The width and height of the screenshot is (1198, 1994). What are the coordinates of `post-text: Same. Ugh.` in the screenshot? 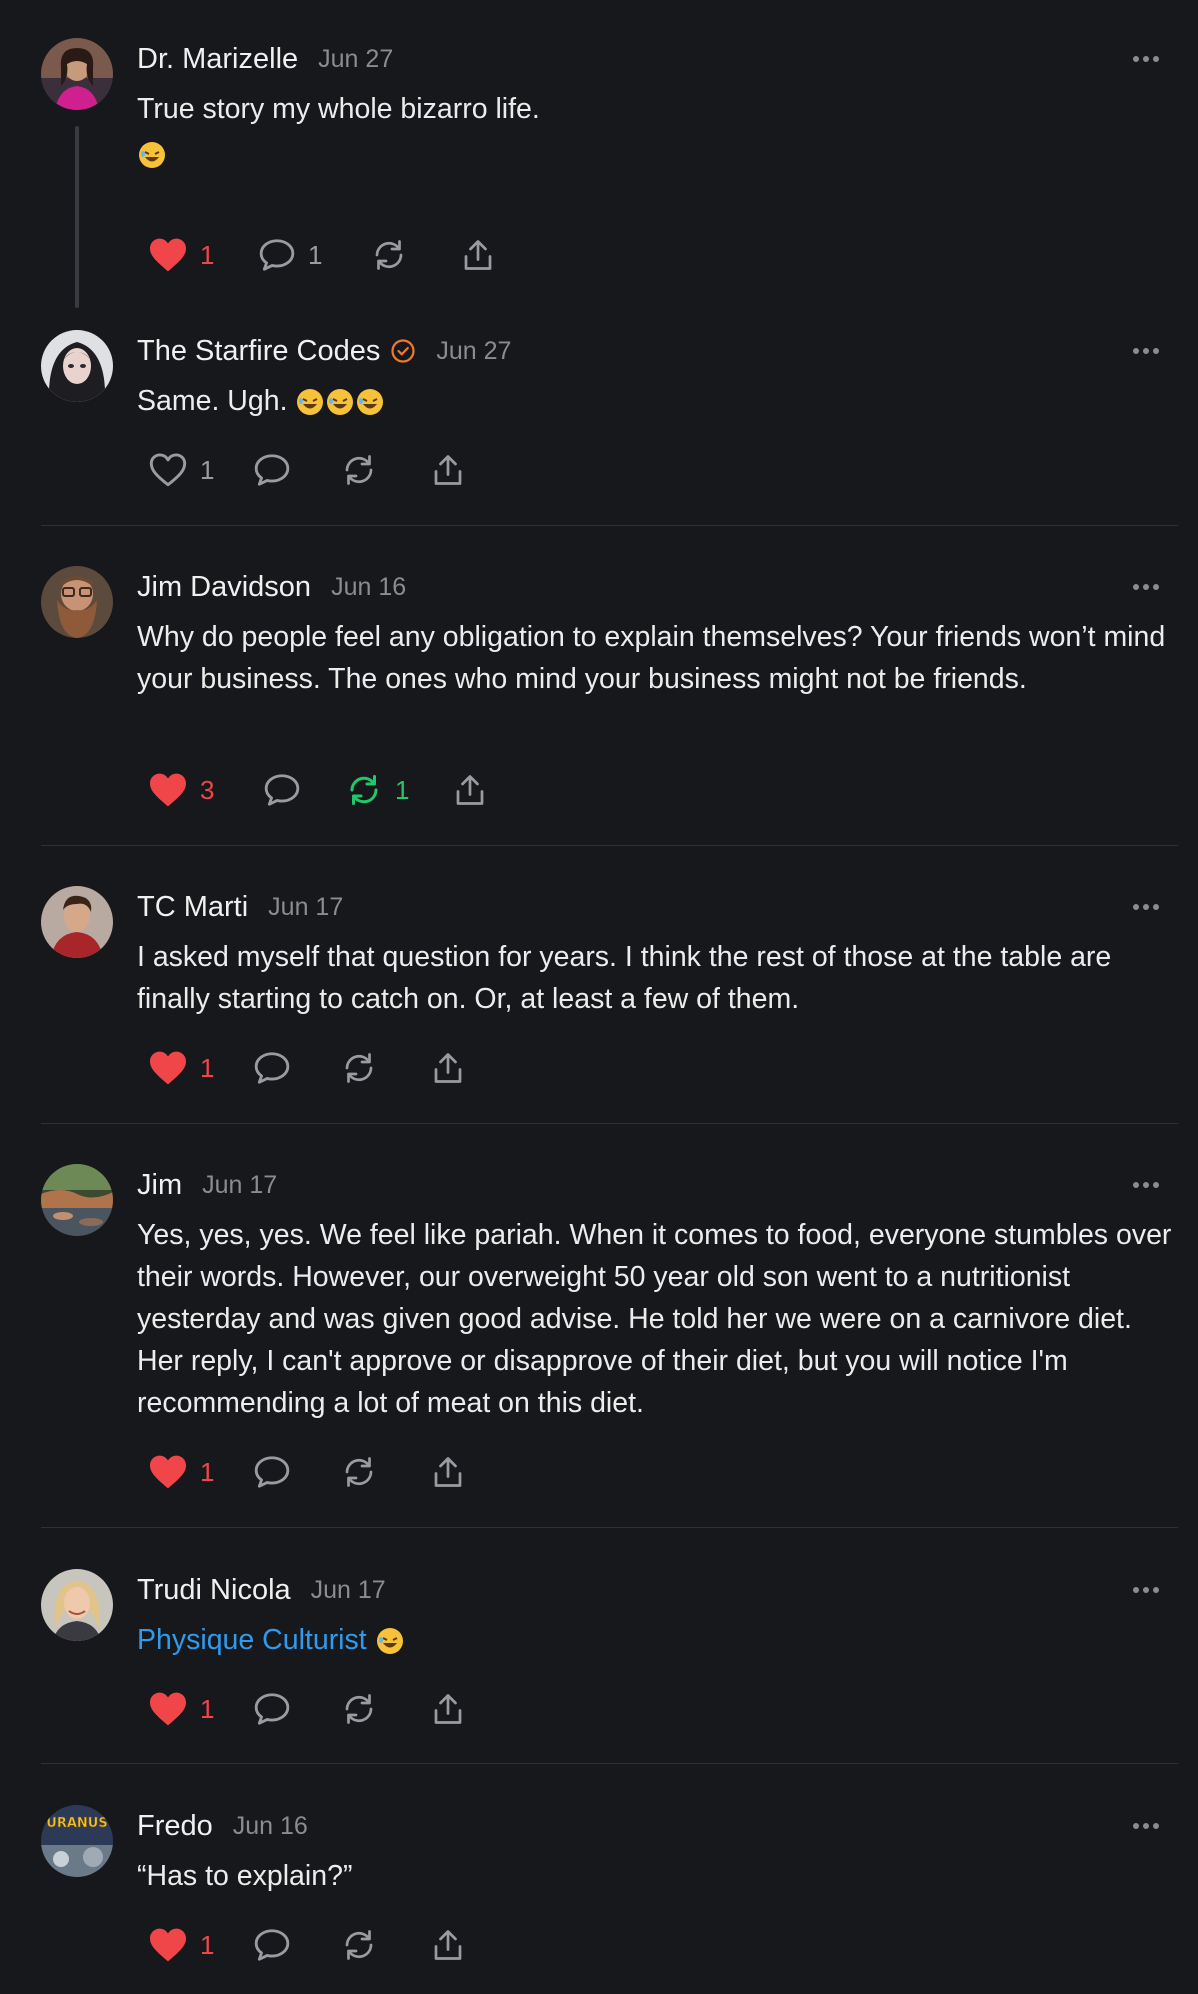 It's located at (212, 401).